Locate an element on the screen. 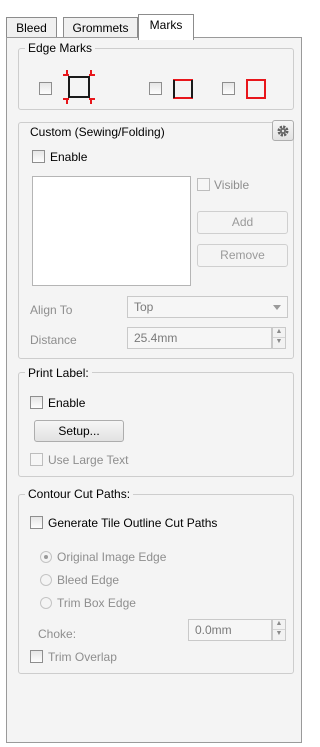  custom-enable-checkbox is located at coordinates (38, 156).